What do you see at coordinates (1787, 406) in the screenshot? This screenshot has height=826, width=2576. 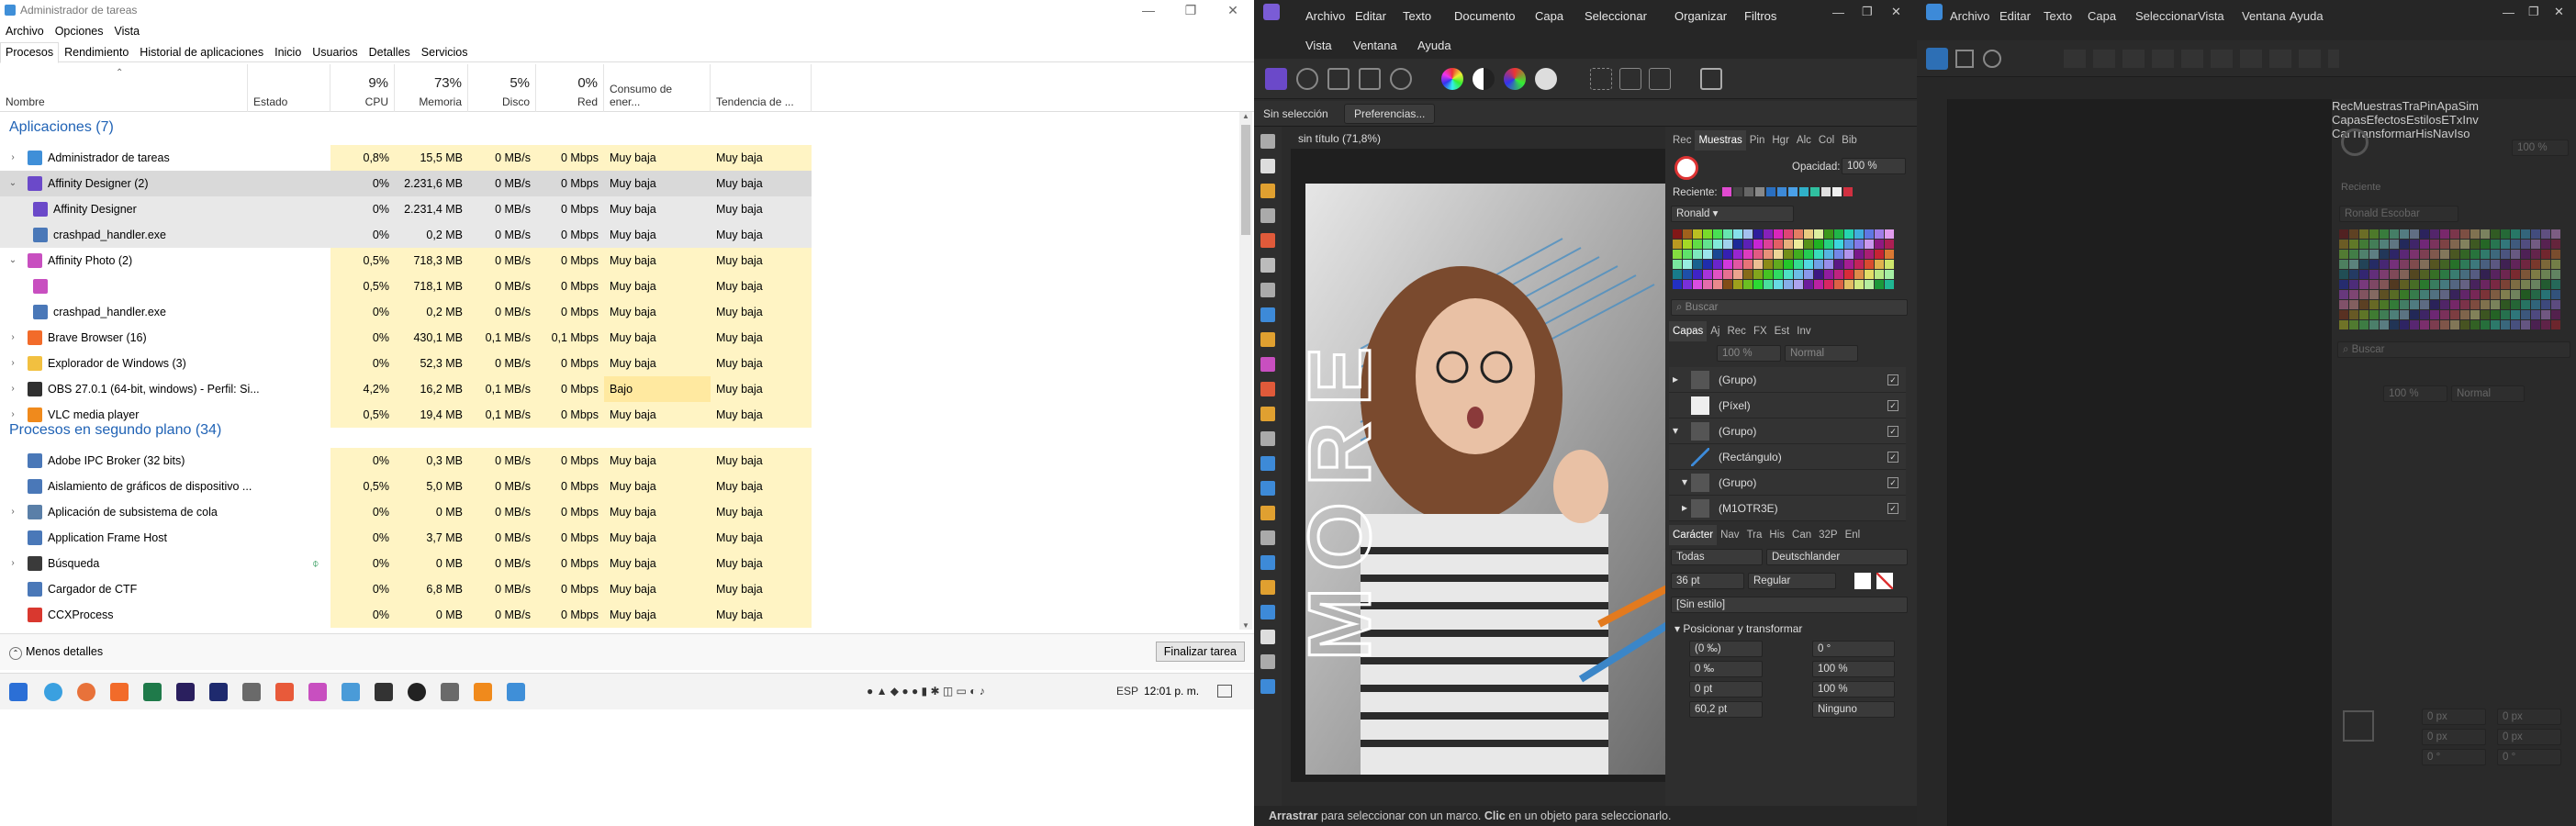 I see `layer-row: (Píxel) ✓` at bounding box center [1787, 406].